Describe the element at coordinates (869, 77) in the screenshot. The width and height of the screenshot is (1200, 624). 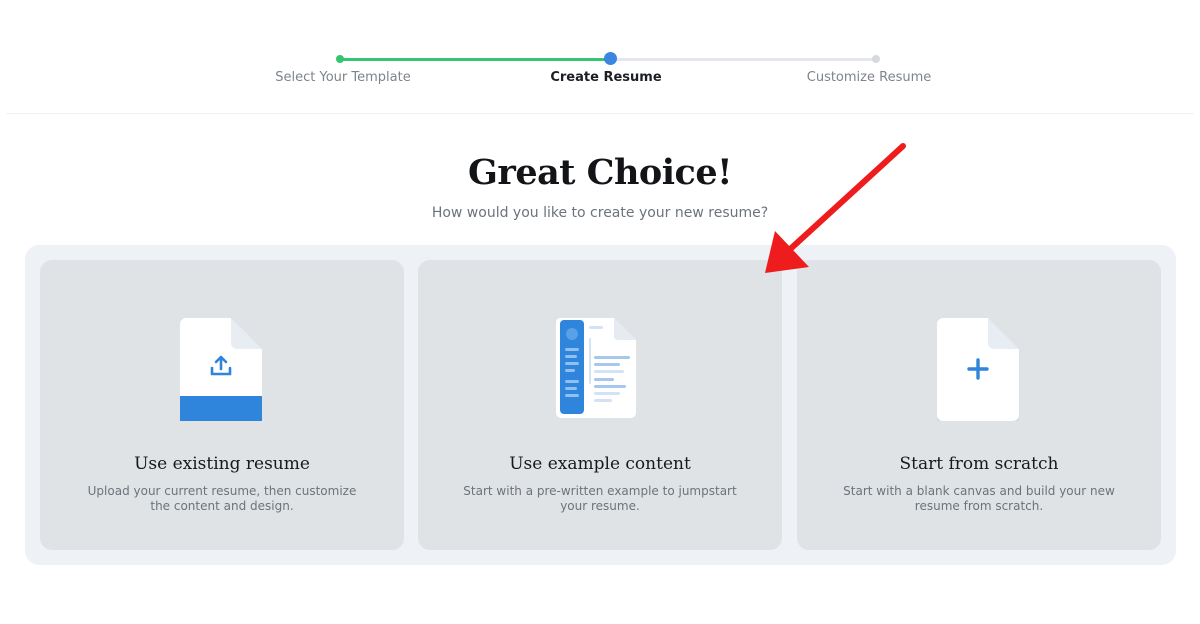
I see `step-label-customize-resume: Customize Resume` at that location.